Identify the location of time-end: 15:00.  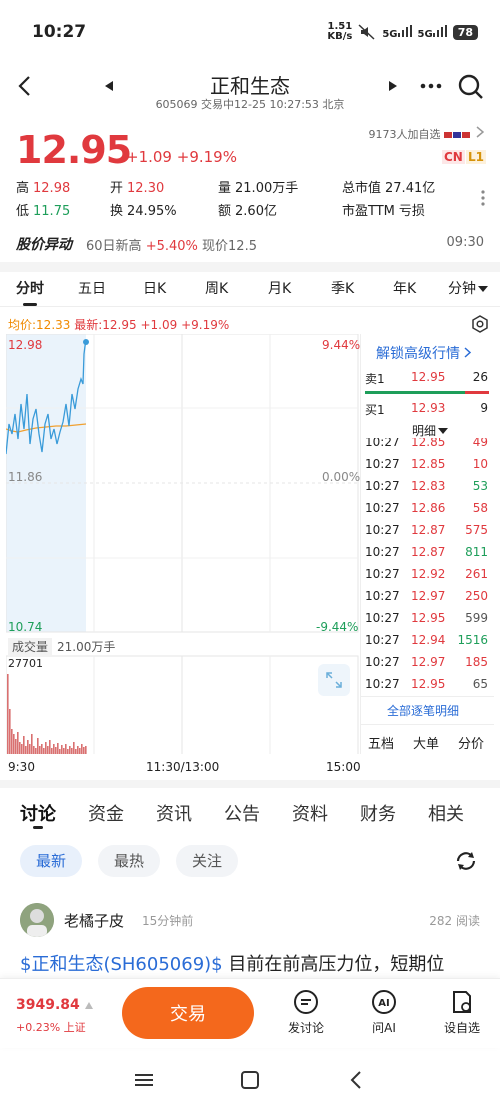
(343, 767).